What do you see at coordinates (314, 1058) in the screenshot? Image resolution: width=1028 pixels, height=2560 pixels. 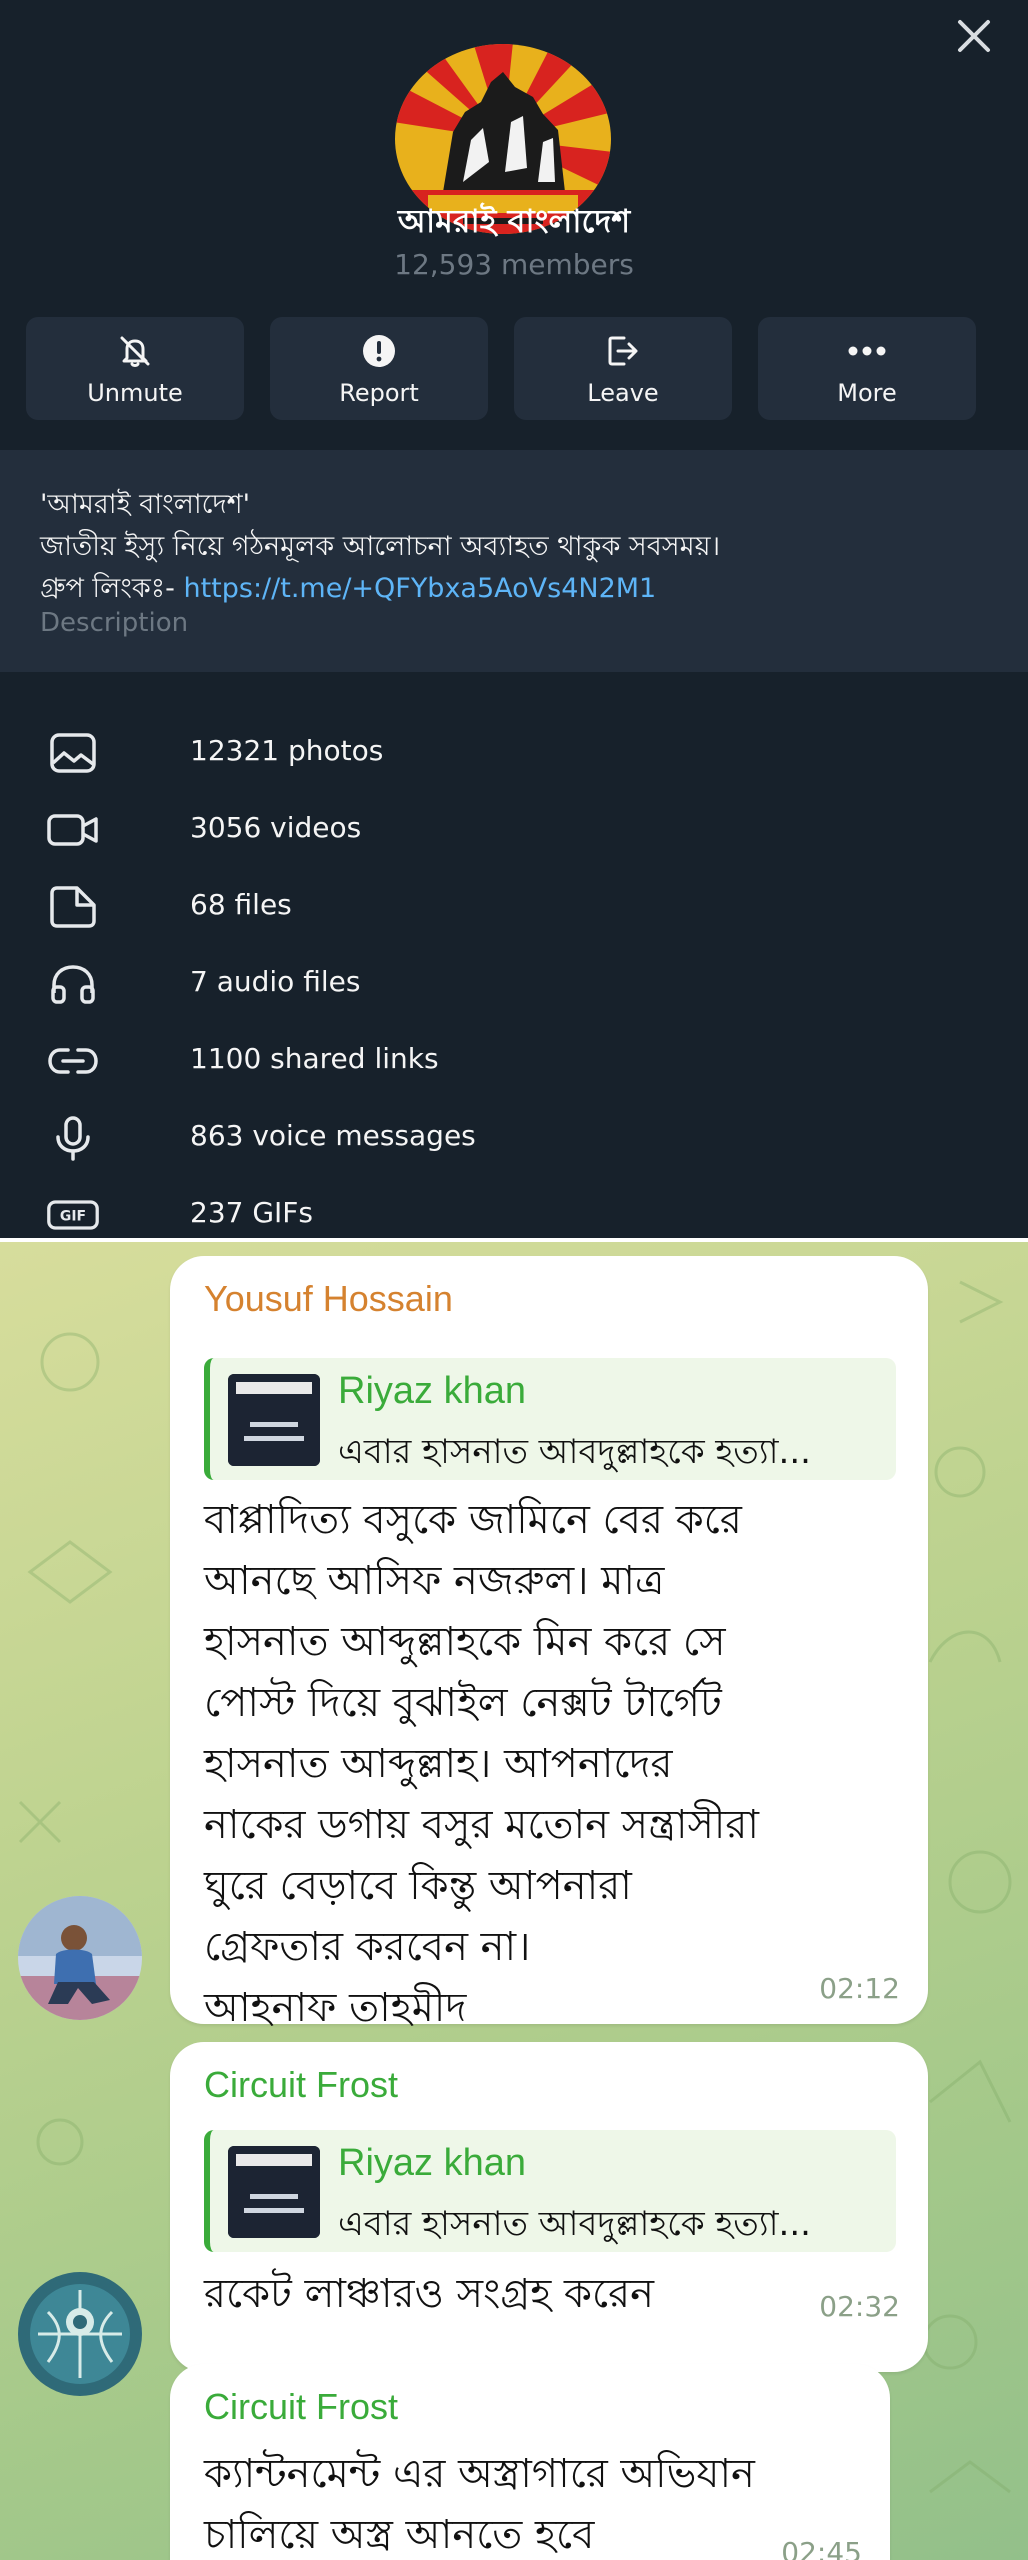 I see `media-label: 1100 shared links` at bounding box center [314, 1058].